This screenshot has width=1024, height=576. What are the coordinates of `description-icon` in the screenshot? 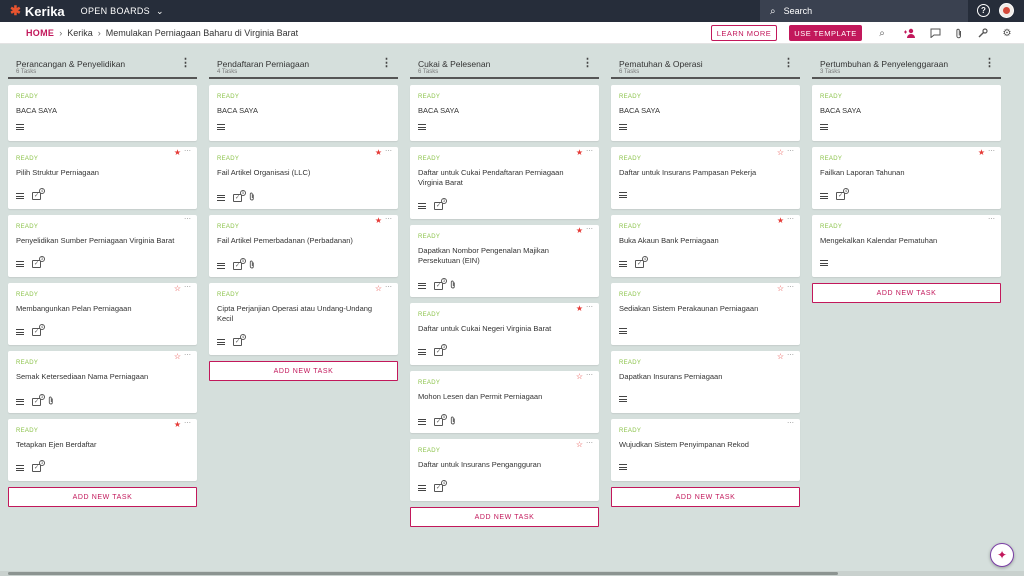 It's located at (623, 467).